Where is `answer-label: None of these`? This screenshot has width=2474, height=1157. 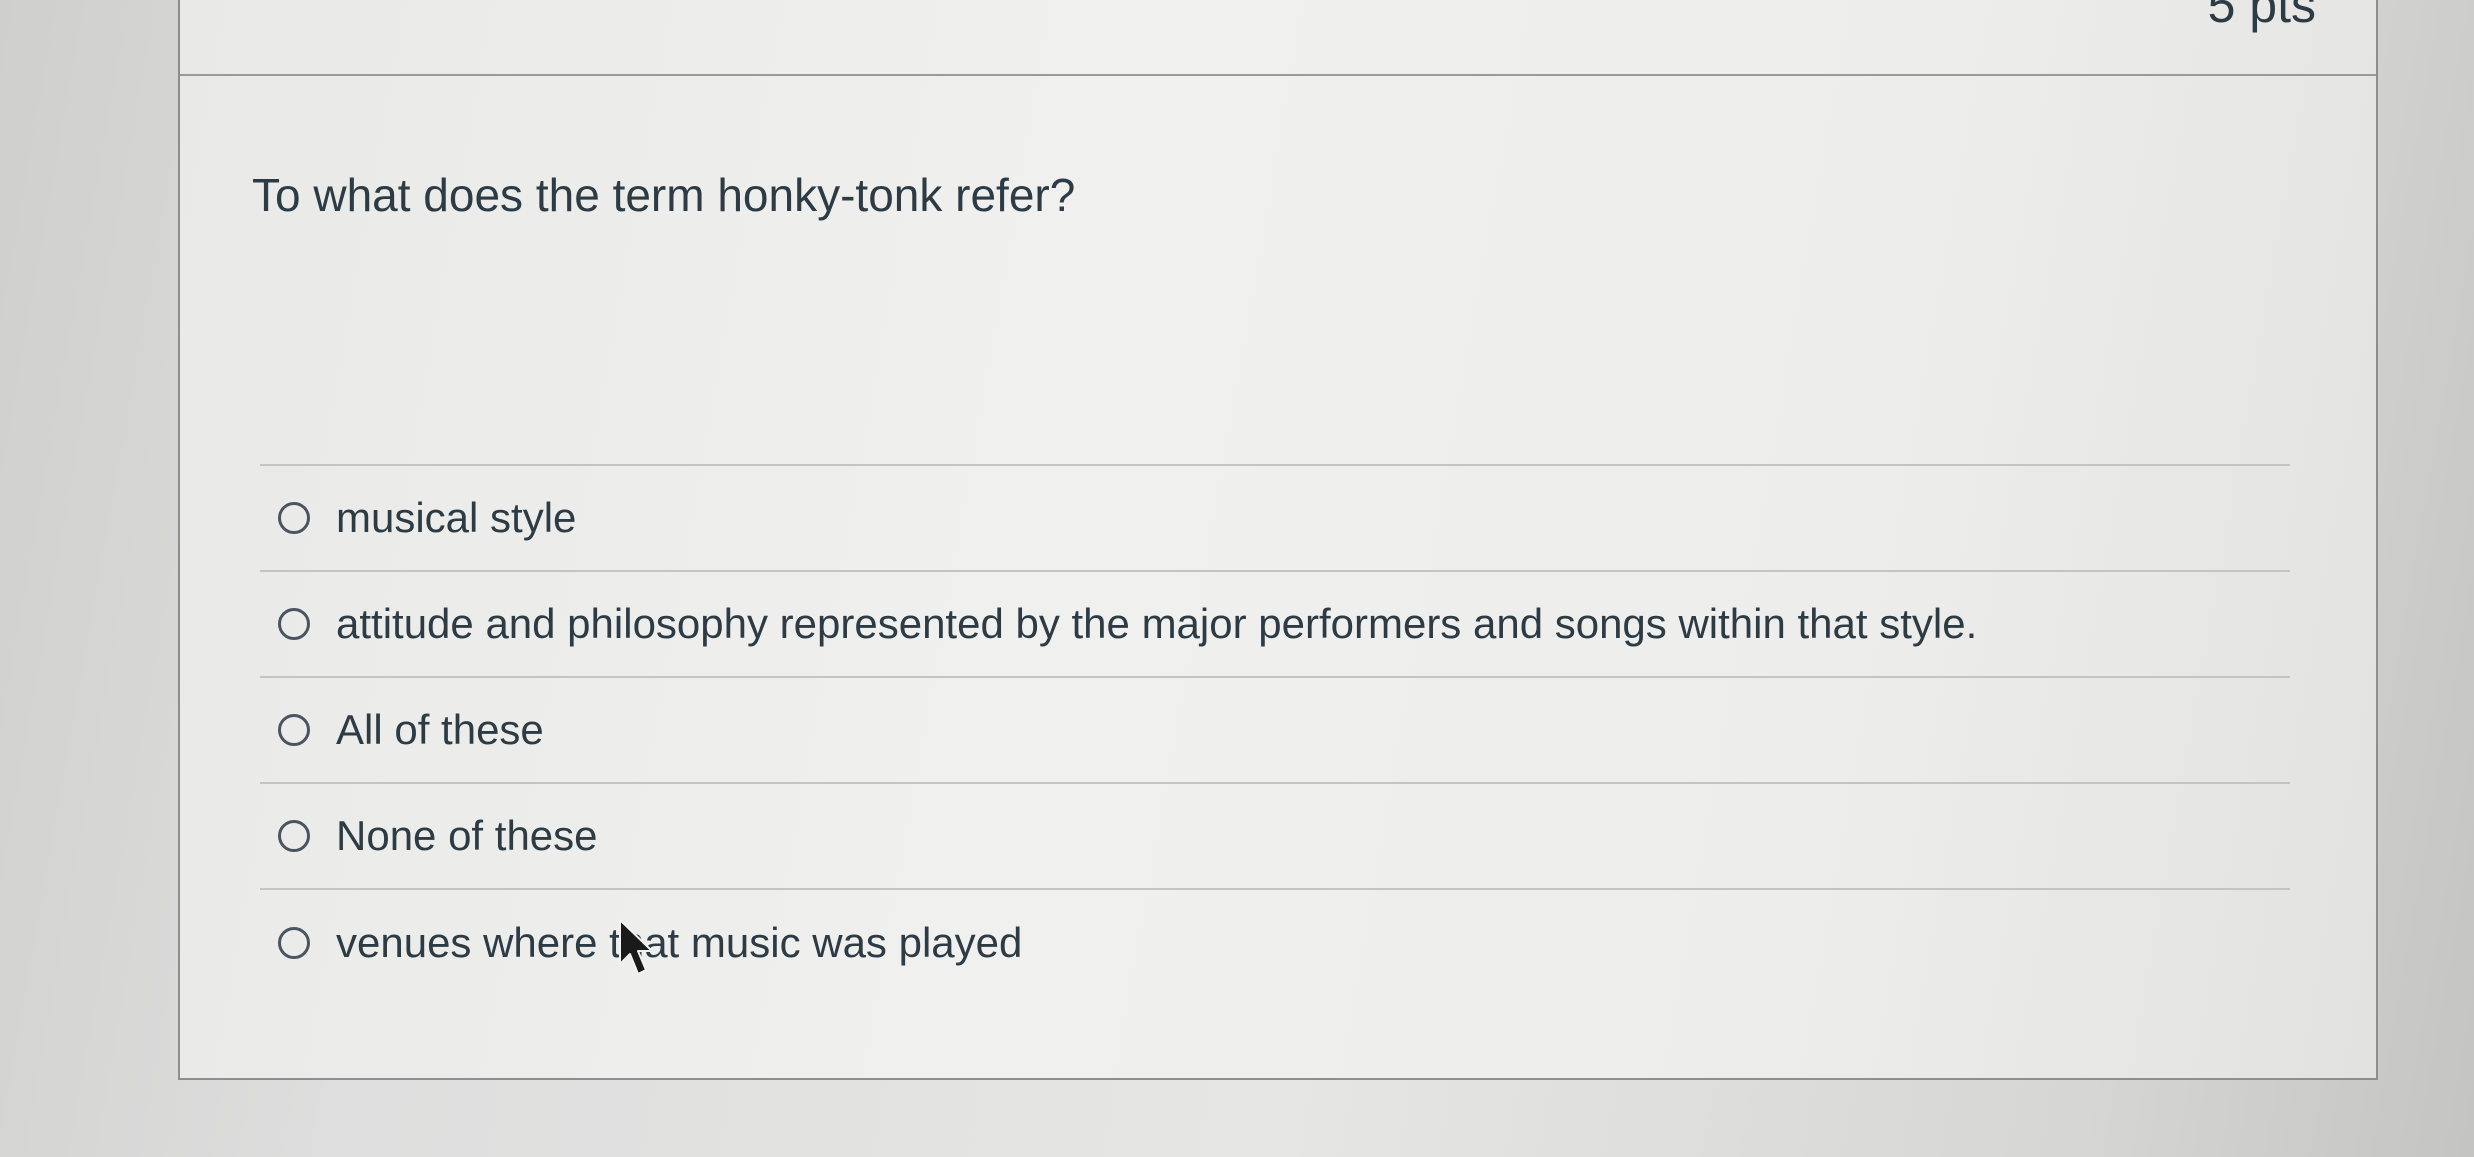 answer-label: None of these is located at coordinates (467, 835).